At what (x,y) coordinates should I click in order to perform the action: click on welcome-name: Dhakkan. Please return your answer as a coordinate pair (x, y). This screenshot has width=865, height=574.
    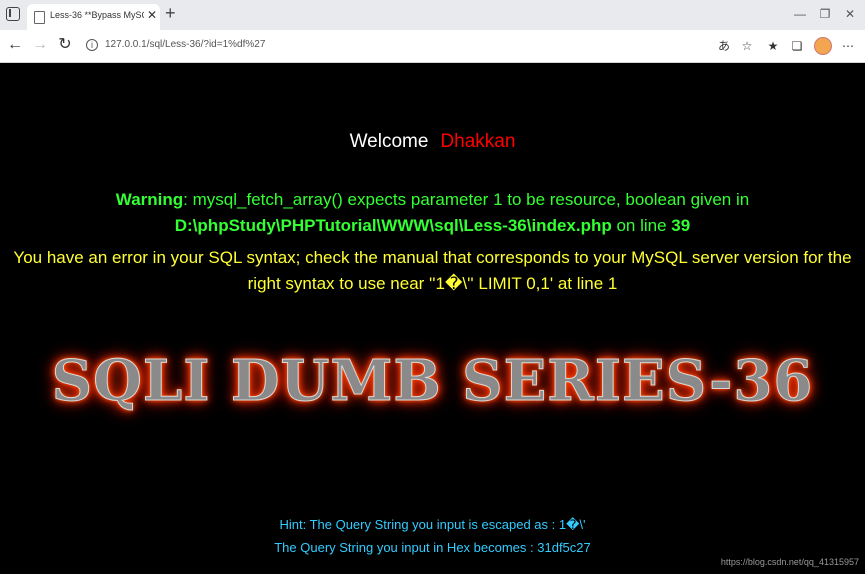
    Looking at the image, I should click on (478, 141).